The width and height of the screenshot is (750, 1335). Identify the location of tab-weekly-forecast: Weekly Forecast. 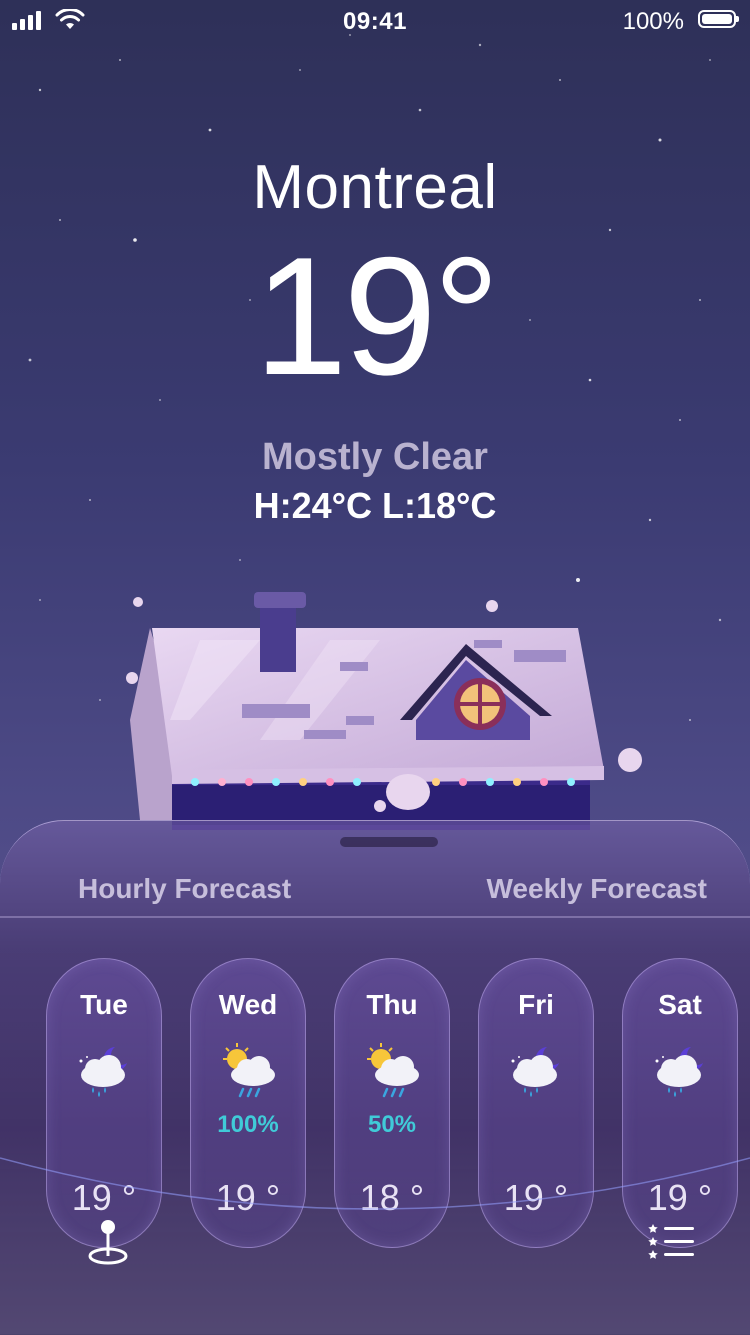
(597, 889).